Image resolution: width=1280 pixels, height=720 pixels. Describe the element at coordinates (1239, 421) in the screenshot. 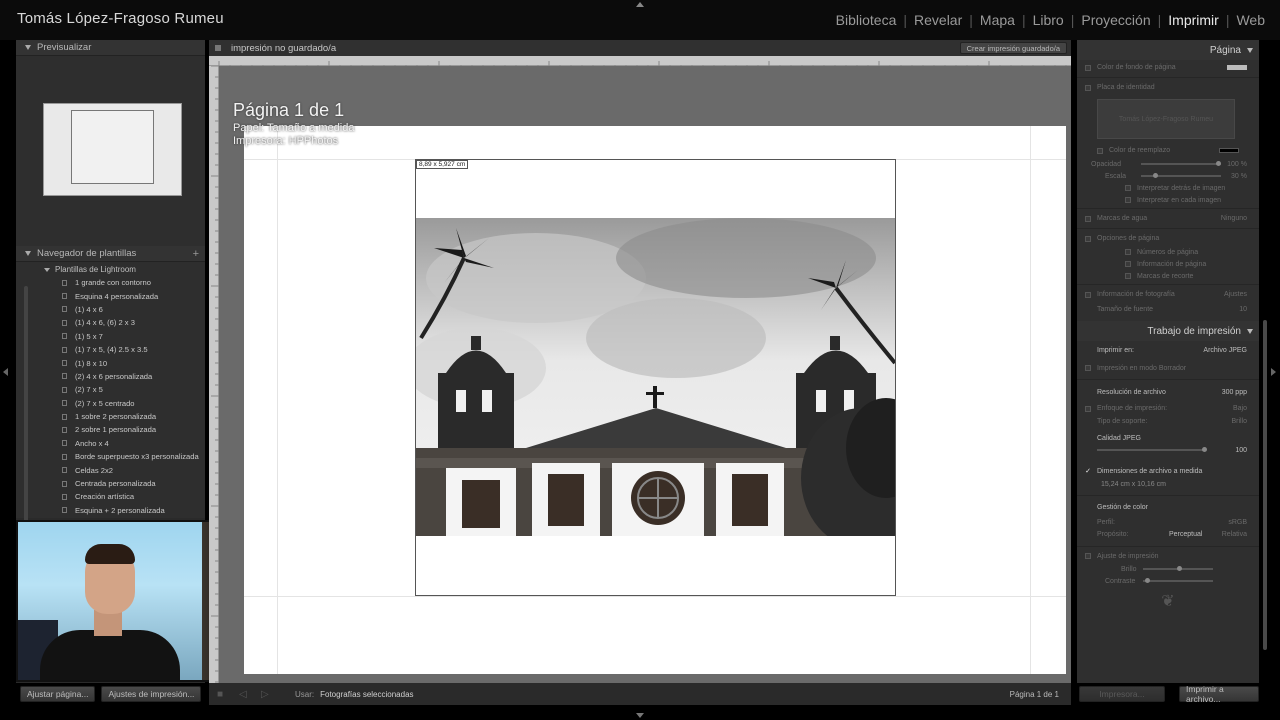

I see `media-type-dropdown: Brillo` at that location.